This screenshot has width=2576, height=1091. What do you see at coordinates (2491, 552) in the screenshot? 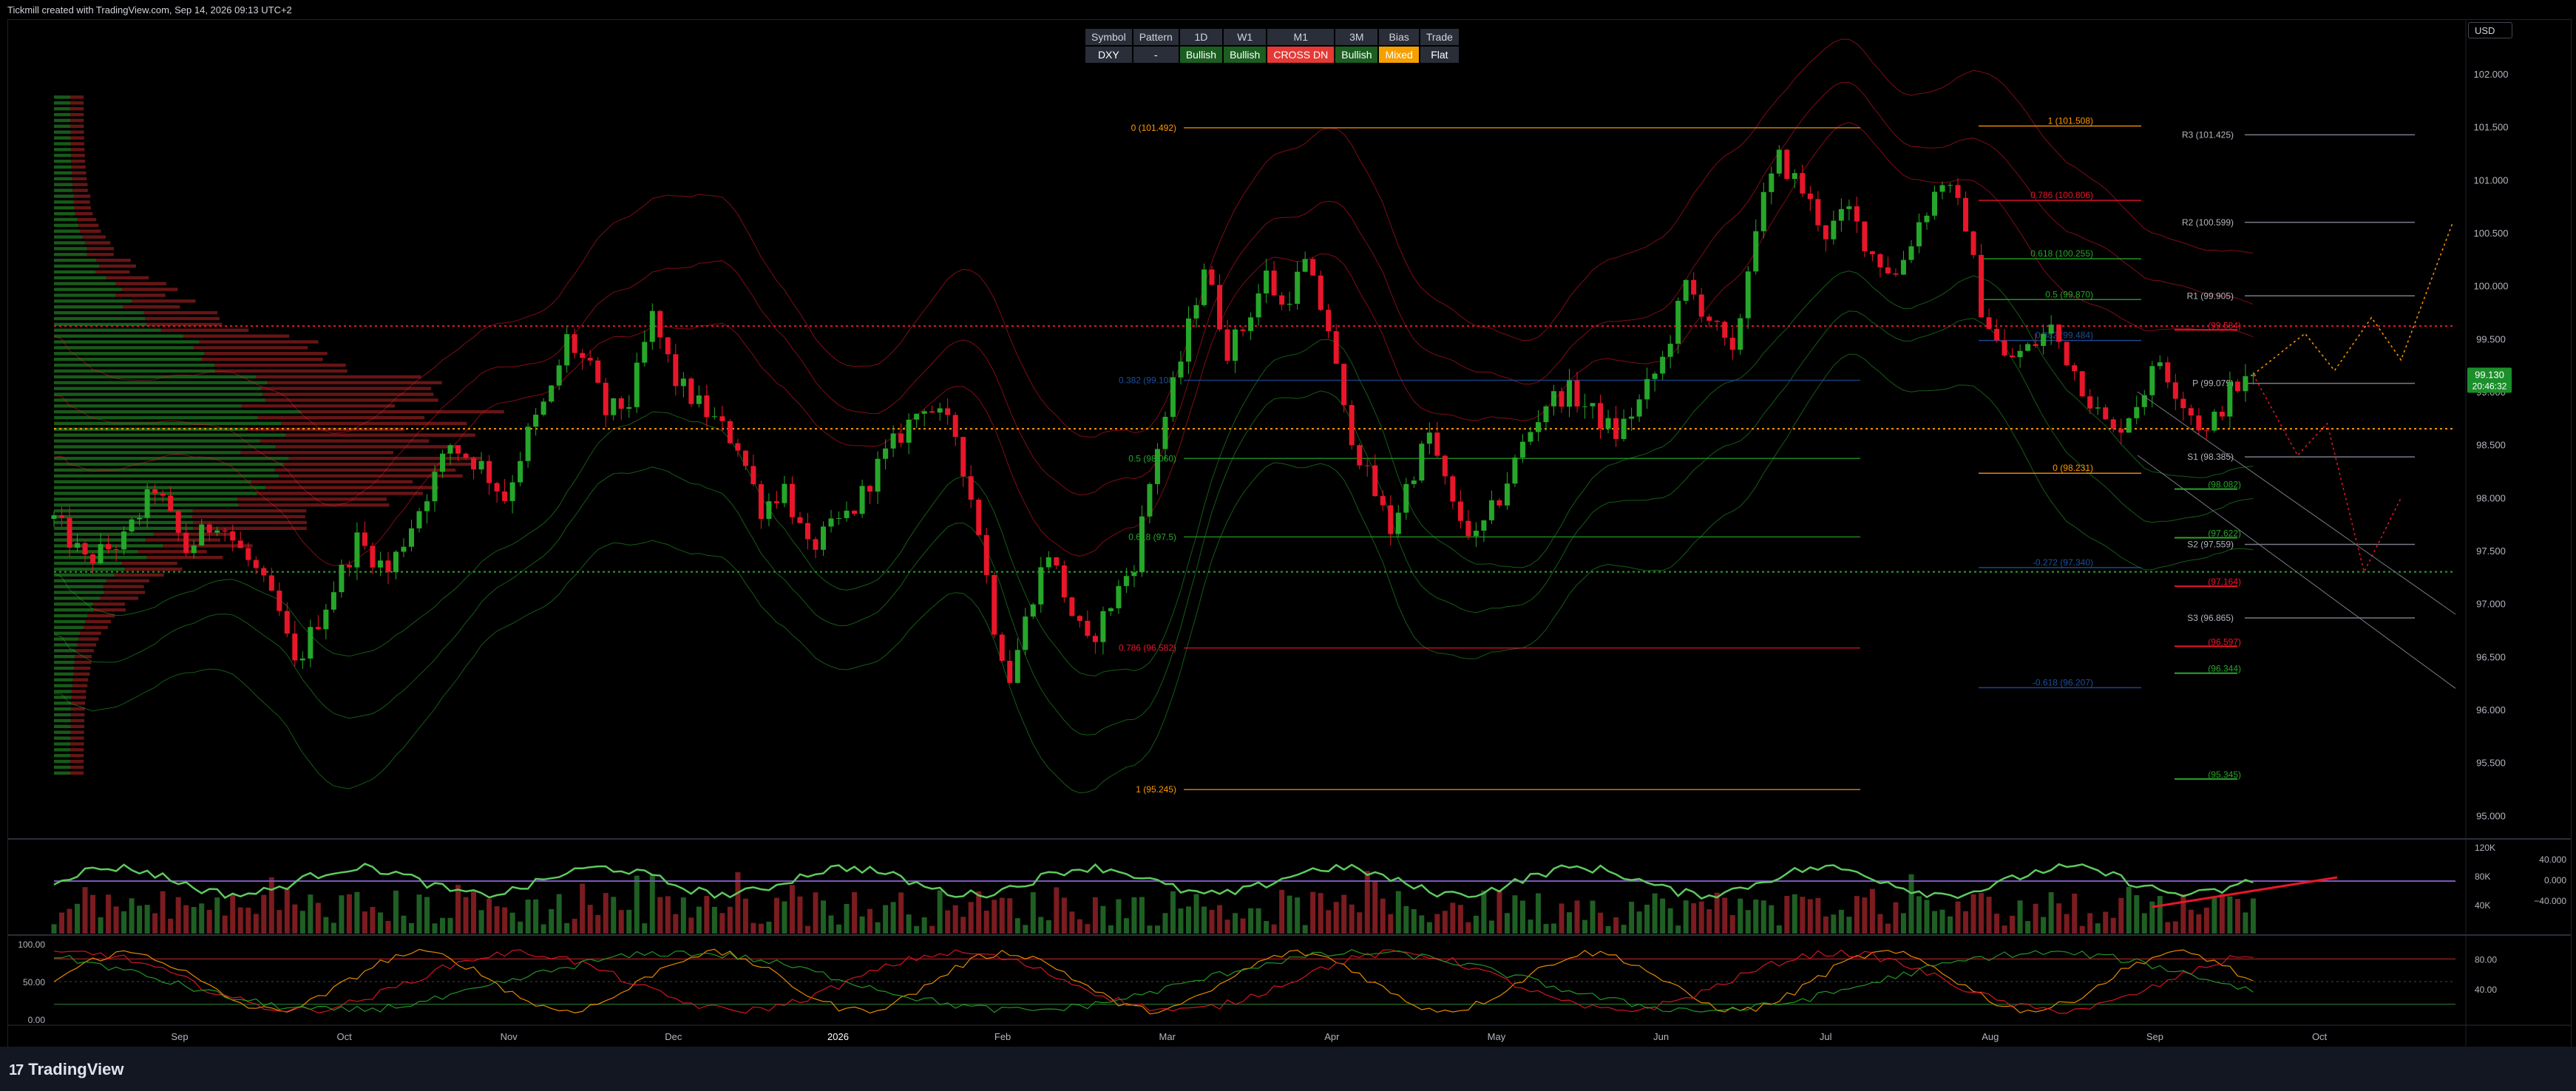
I see `y-tick-label: 97.500` at bounding box center [2491, 552].